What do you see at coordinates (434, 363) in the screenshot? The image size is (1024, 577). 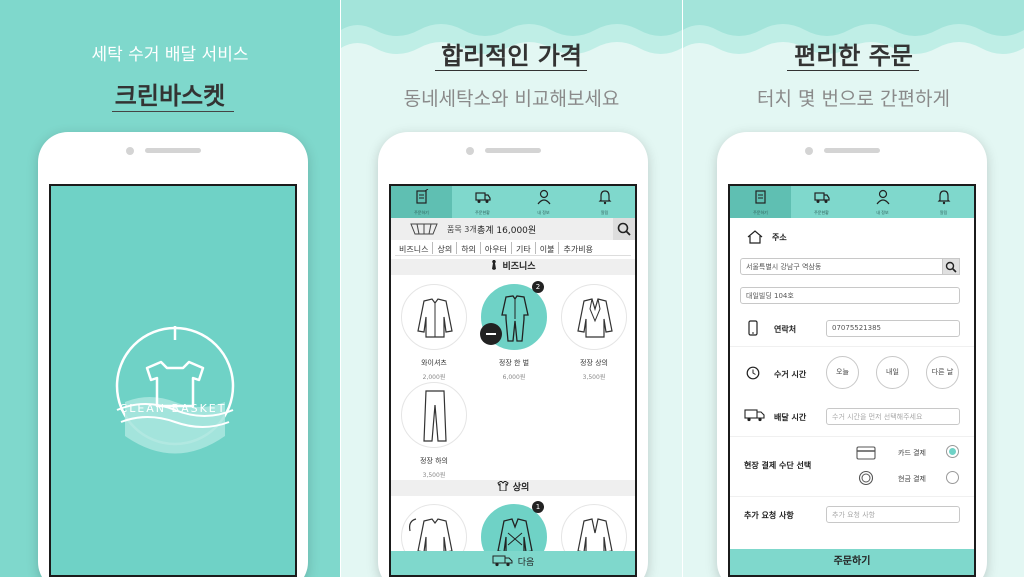 I see `item-name: 와이셔츠` at bounding box center [434, 363].